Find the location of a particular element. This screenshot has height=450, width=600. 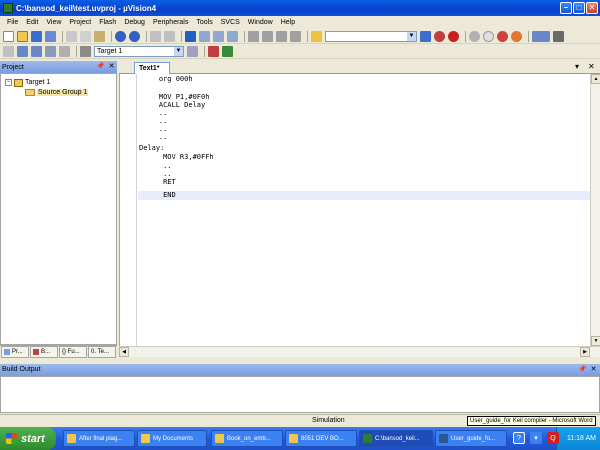

find-icon is located at coordinates (425, 36).